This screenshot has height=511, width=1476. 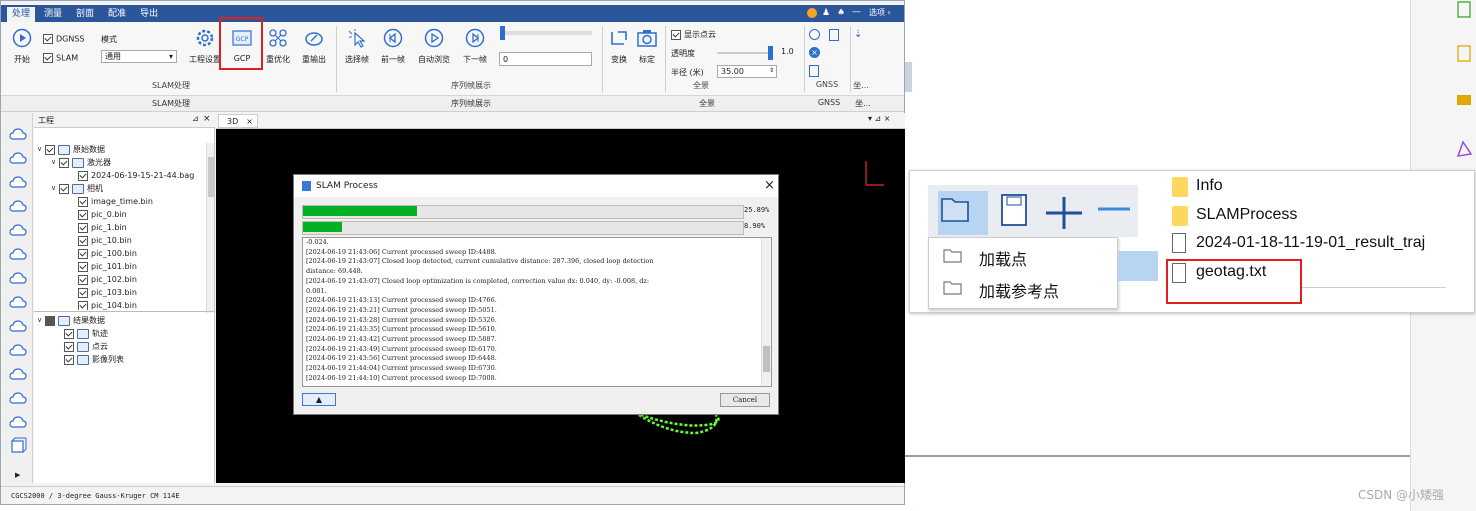 I want to click on dgnss-checkbox: DGNSS, so click(x=64, y=39).